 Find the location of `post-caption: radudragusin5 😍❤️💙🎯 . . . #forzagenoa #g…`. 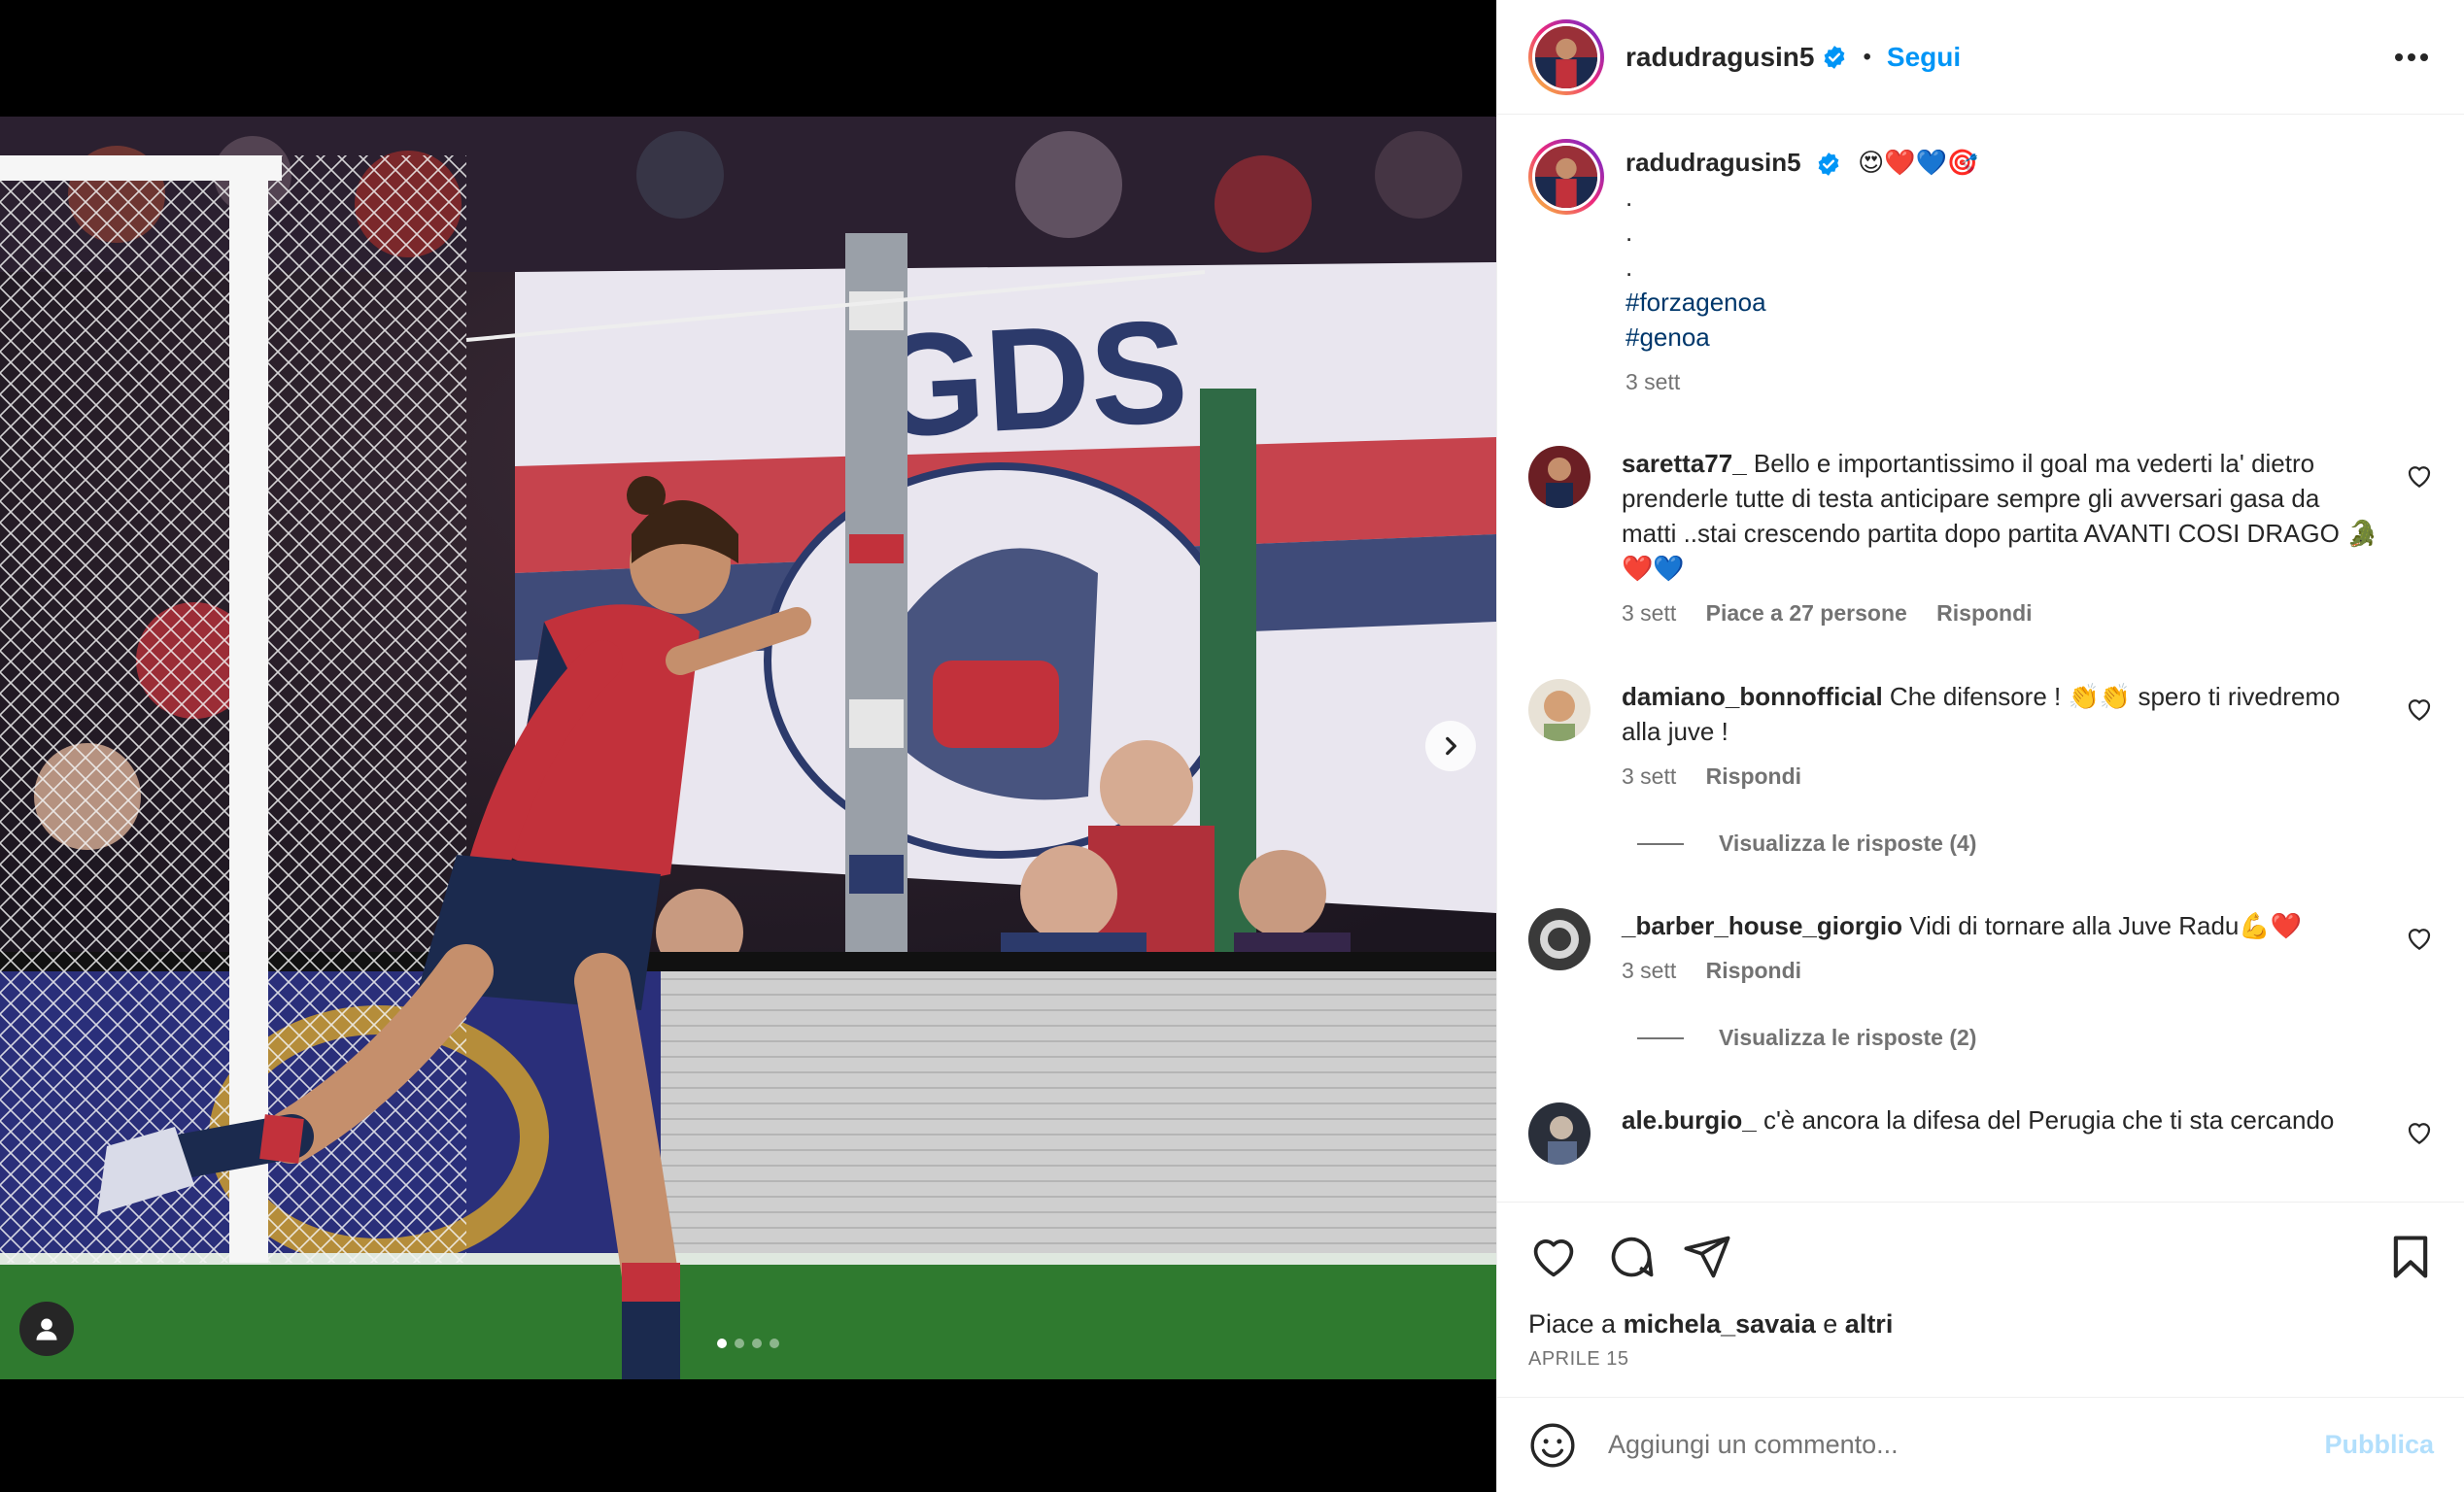

post-caption: radudragusin5 😍❤️💙🎯 . . . #forzagenoa #g… is located at coordinates (1753, 269).